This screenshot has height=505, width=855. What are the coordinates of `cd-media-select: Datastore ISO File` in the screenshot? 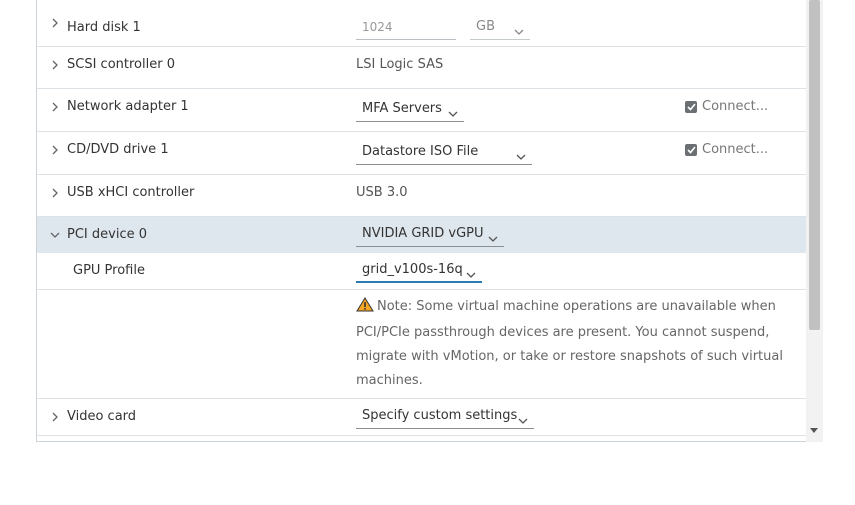 It's located at (444, 153).